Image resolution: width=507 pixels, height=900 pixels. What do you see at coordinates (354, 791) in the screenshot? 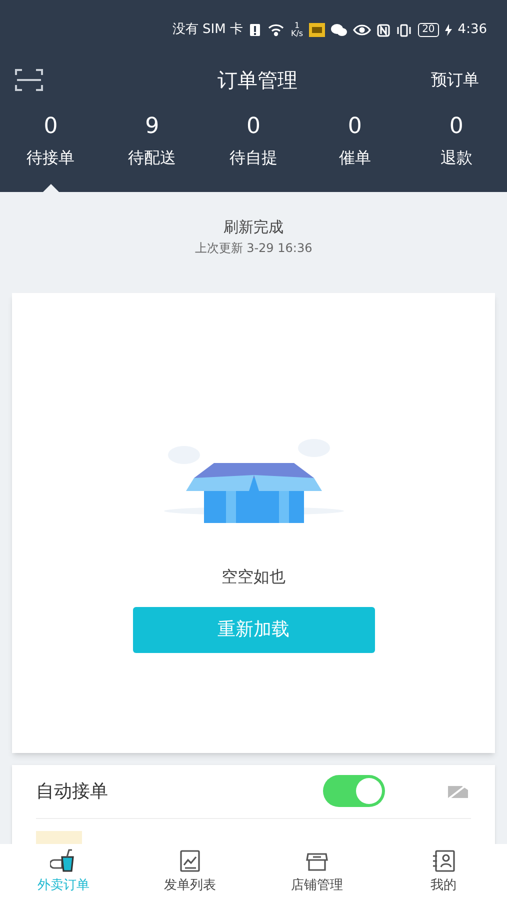
I see `toggle-switch` at bounding box center [354, 791].